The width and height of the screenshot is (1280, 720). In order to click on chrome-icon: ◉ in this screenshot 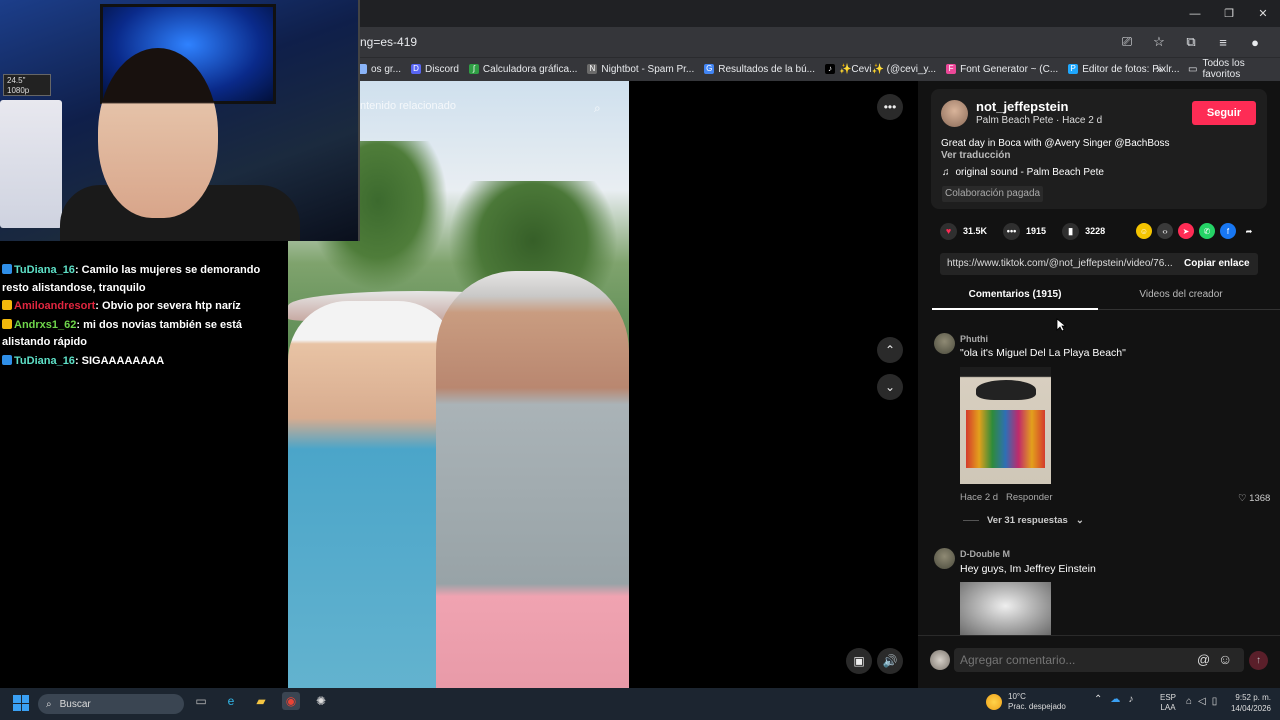, I will do `click(291, 701)`.